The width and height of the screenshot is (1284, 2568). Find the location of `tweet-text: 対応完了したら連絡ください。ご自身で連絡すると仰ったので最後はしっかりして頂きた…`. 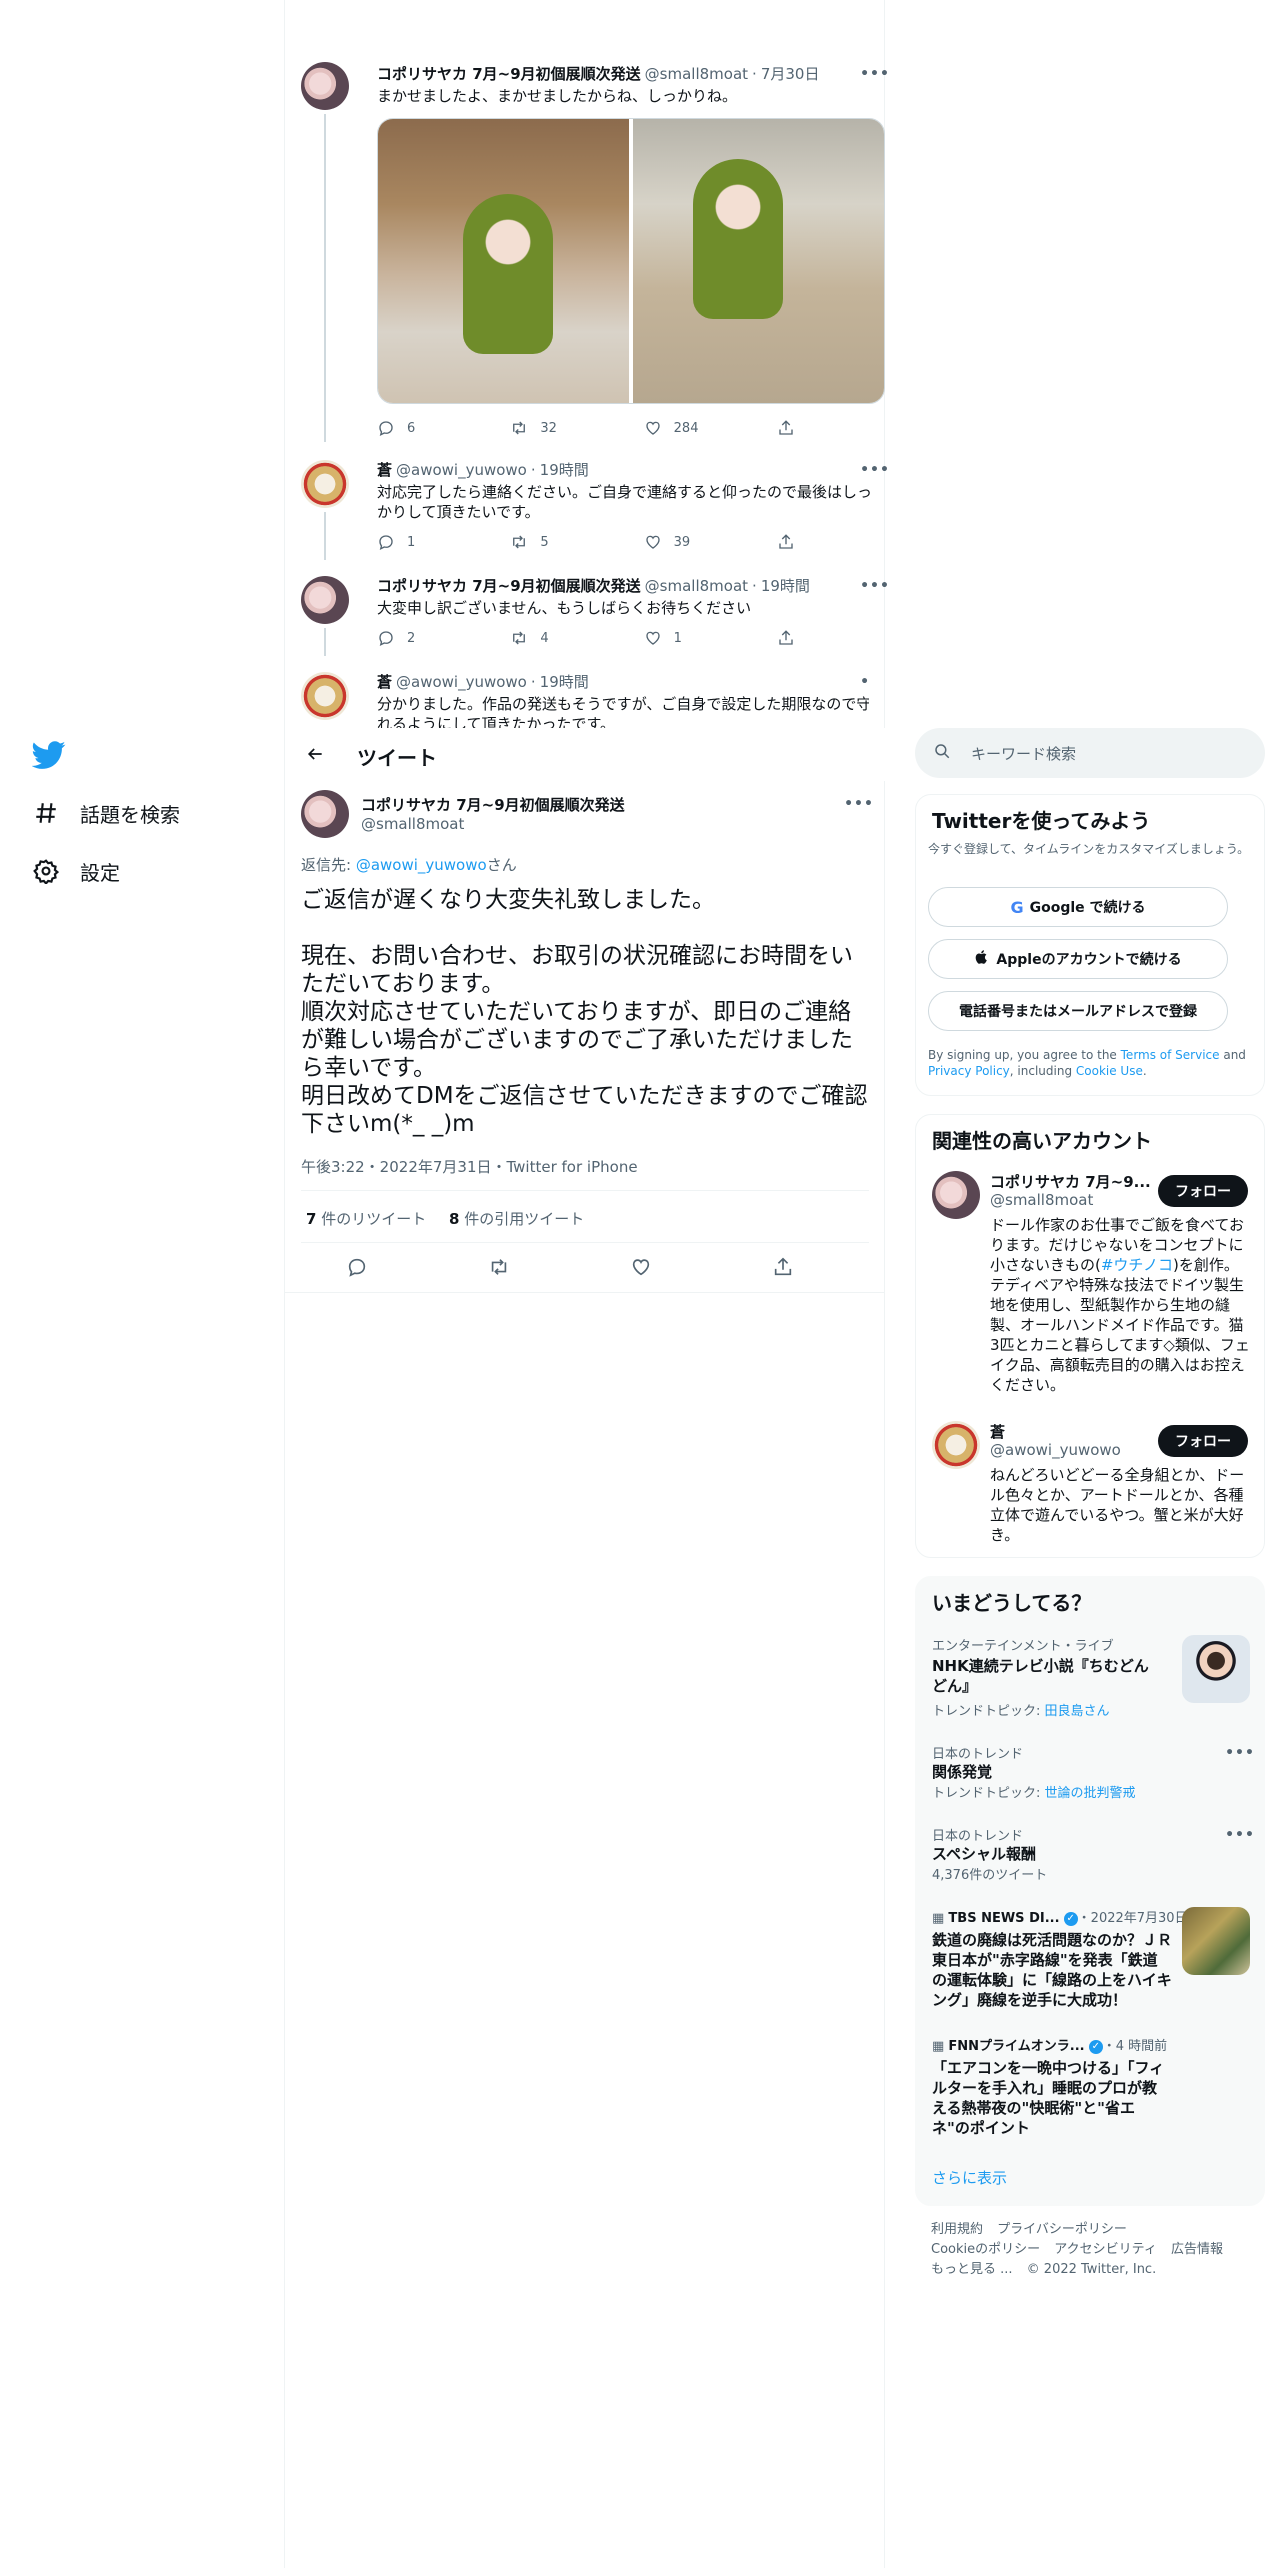

tweet-text: 対応完了したら連絡ください。ご自身で連絡すると仰ったので最後はしっかりして頂きた… is located at coordinates (625, 502).